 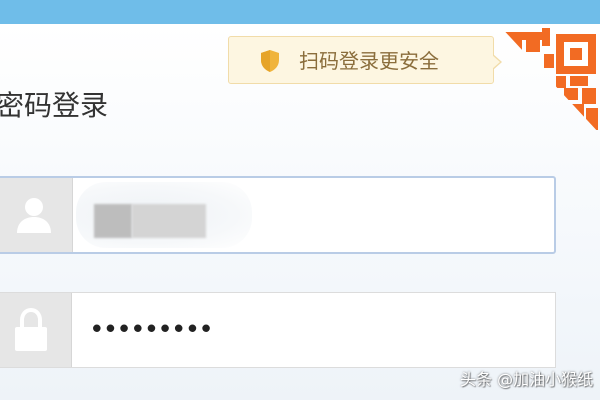 I want to click on tip-arrow, so click(x=496, y=62).